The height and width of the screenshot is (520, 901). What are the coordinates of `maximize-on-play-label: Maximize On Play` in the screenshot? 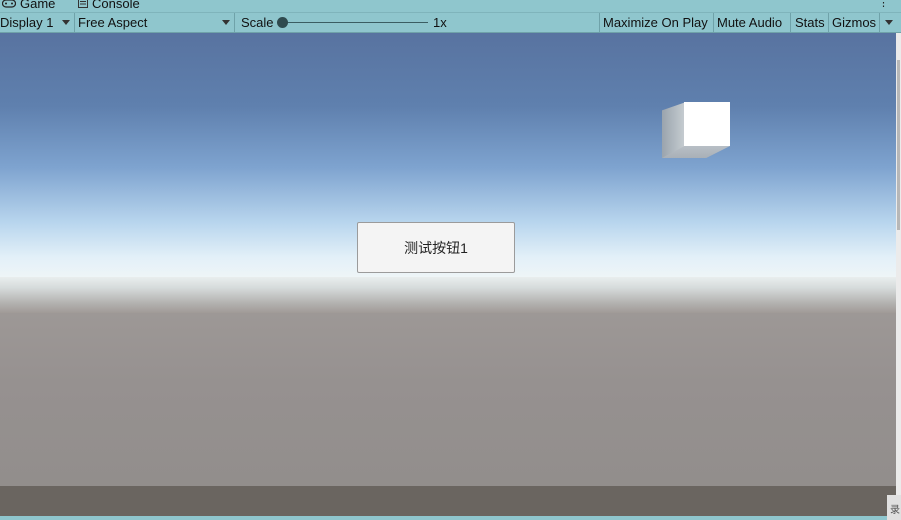 It's located at (655, 22).